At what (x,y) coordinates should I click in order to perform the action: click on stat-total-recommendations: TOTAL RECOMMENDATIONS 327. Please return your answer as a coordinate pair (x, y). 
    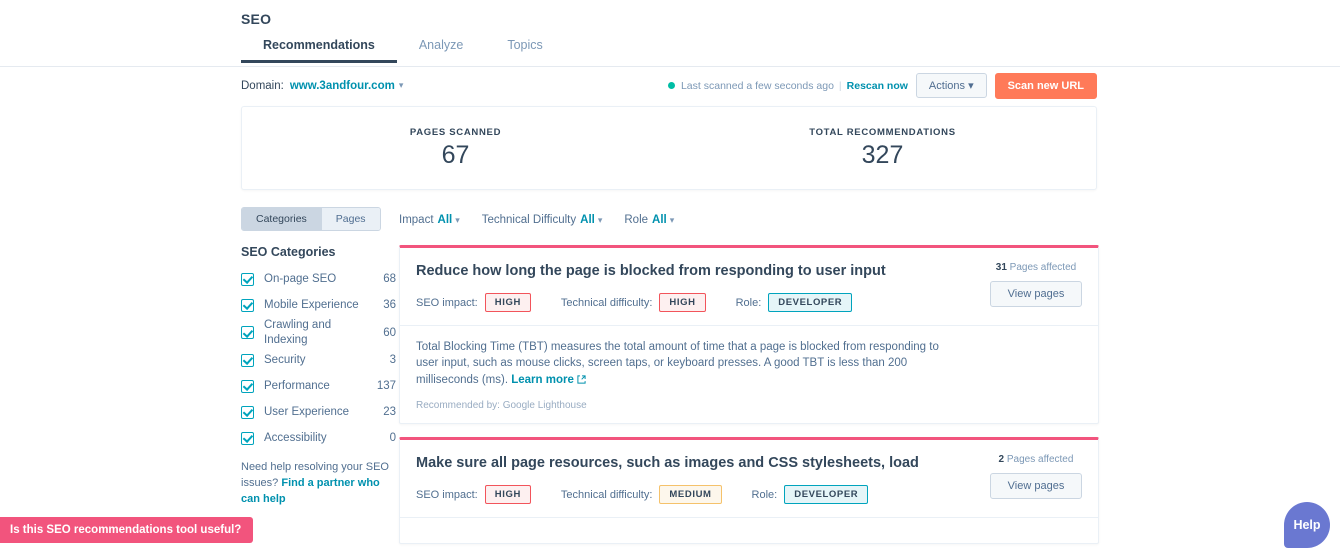
    Looking at the image, I should click on (882, 148).